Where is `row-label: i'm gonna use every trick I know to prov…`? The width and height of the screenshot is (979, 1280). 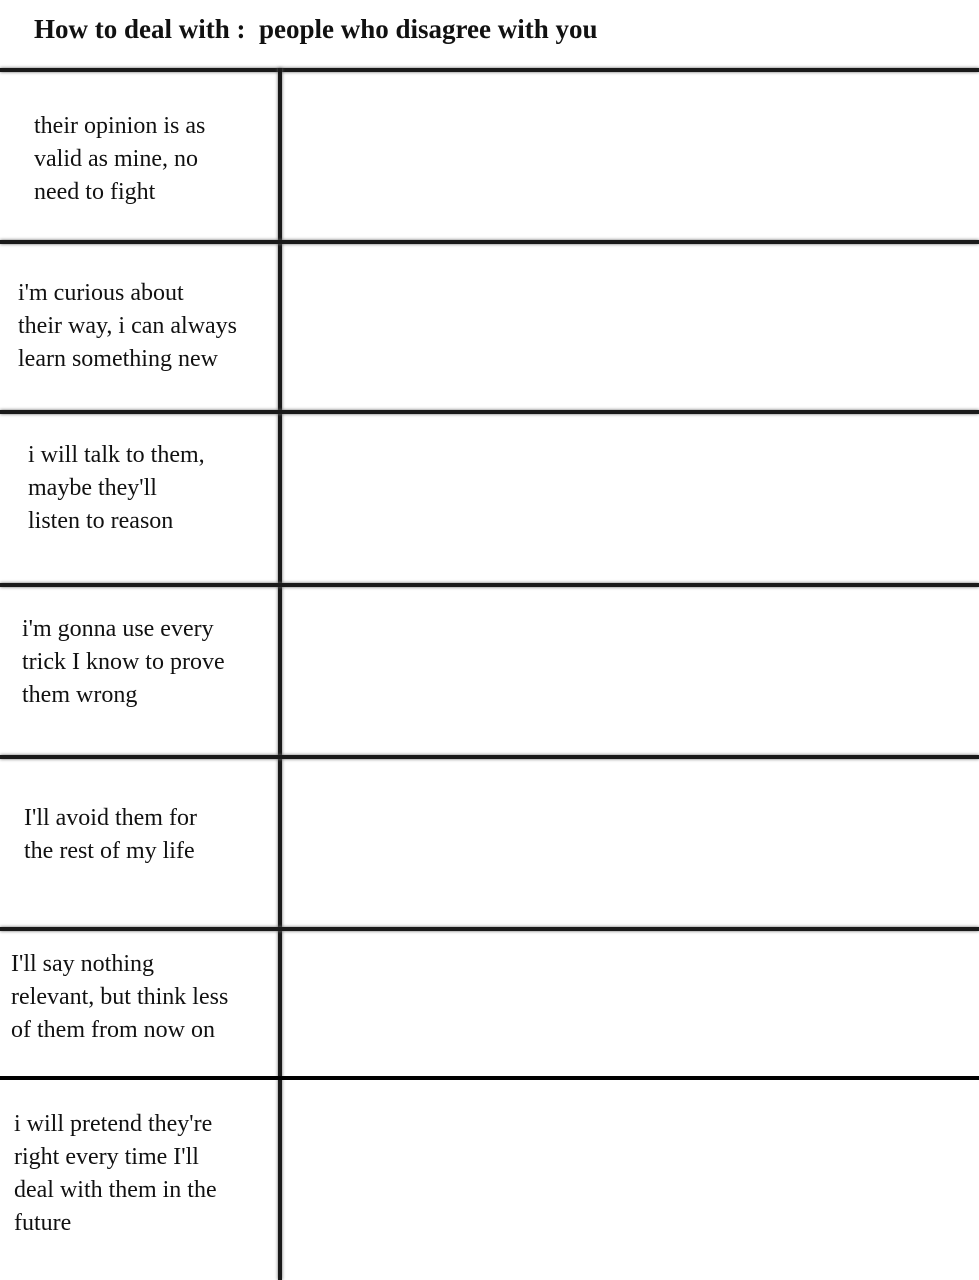 row-label: i'm gonna use every trick I know to prov… is located at coordinates (123, 662).